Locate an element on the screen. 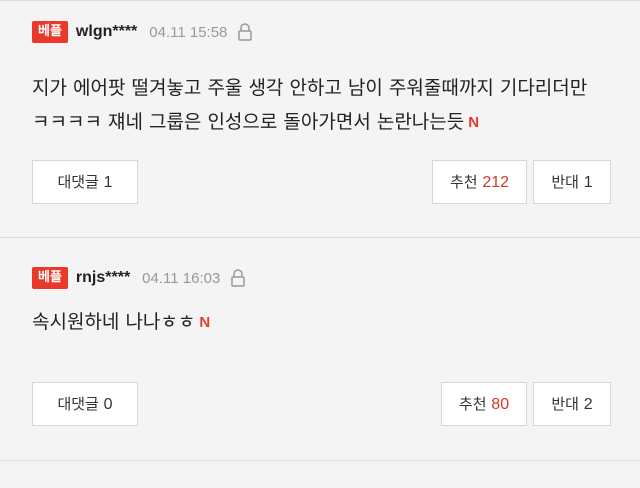 This screenshot has width=640, height=488. recommend-button: 추천 80 is located at coordinates (484, 404).